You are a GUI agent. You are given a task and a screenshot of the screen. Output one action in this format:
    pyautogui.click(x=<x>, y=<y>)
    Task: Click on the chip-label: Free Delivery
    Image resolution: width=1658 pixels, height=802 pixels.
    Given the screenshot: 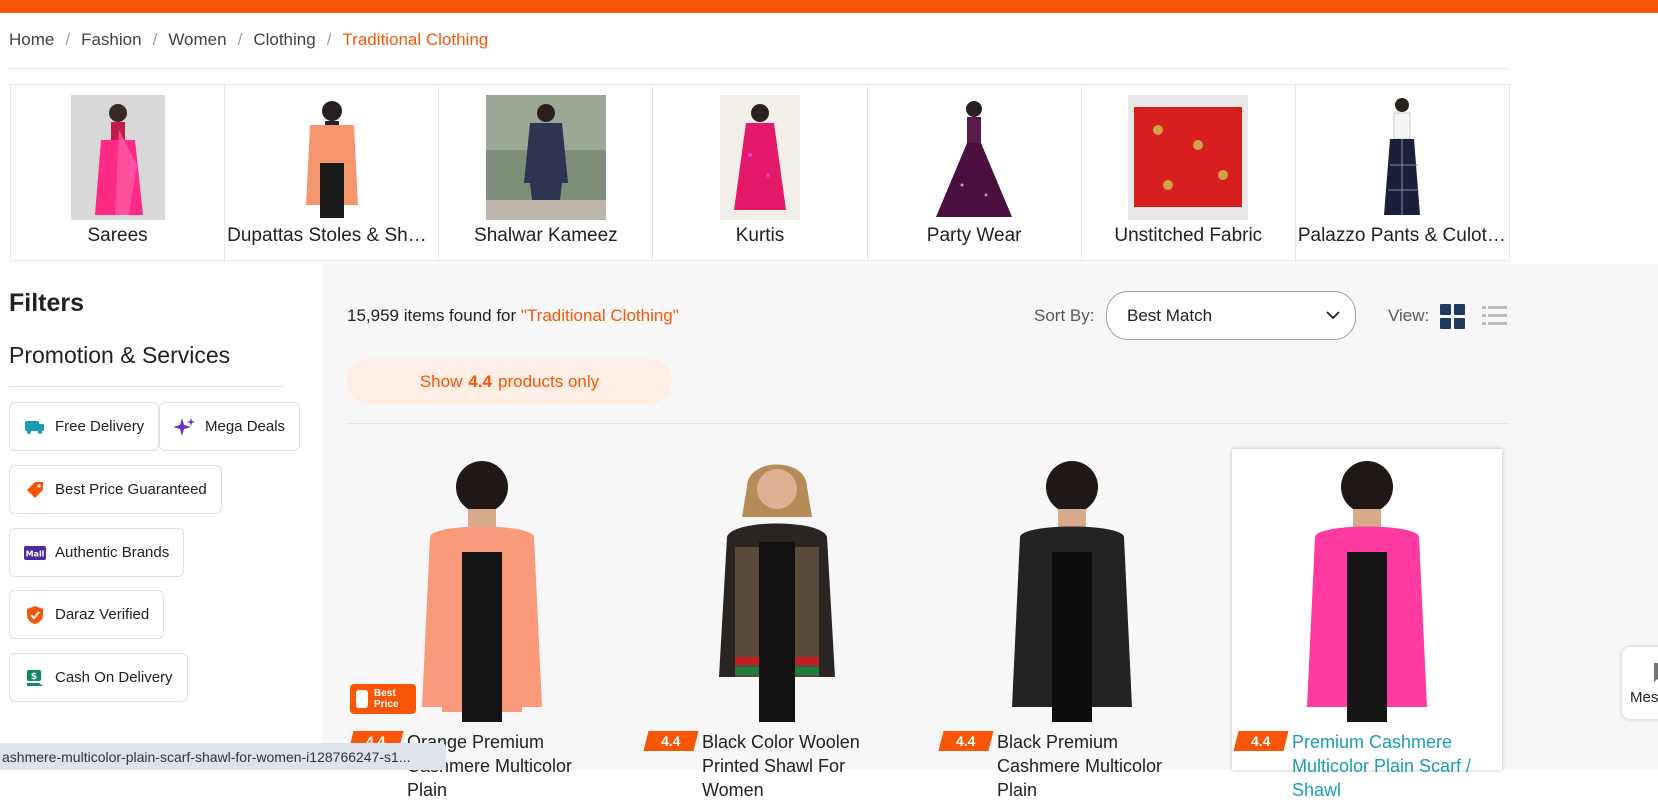 What is the action you would take?
    pyautogui.click(x=100, y=426)
    